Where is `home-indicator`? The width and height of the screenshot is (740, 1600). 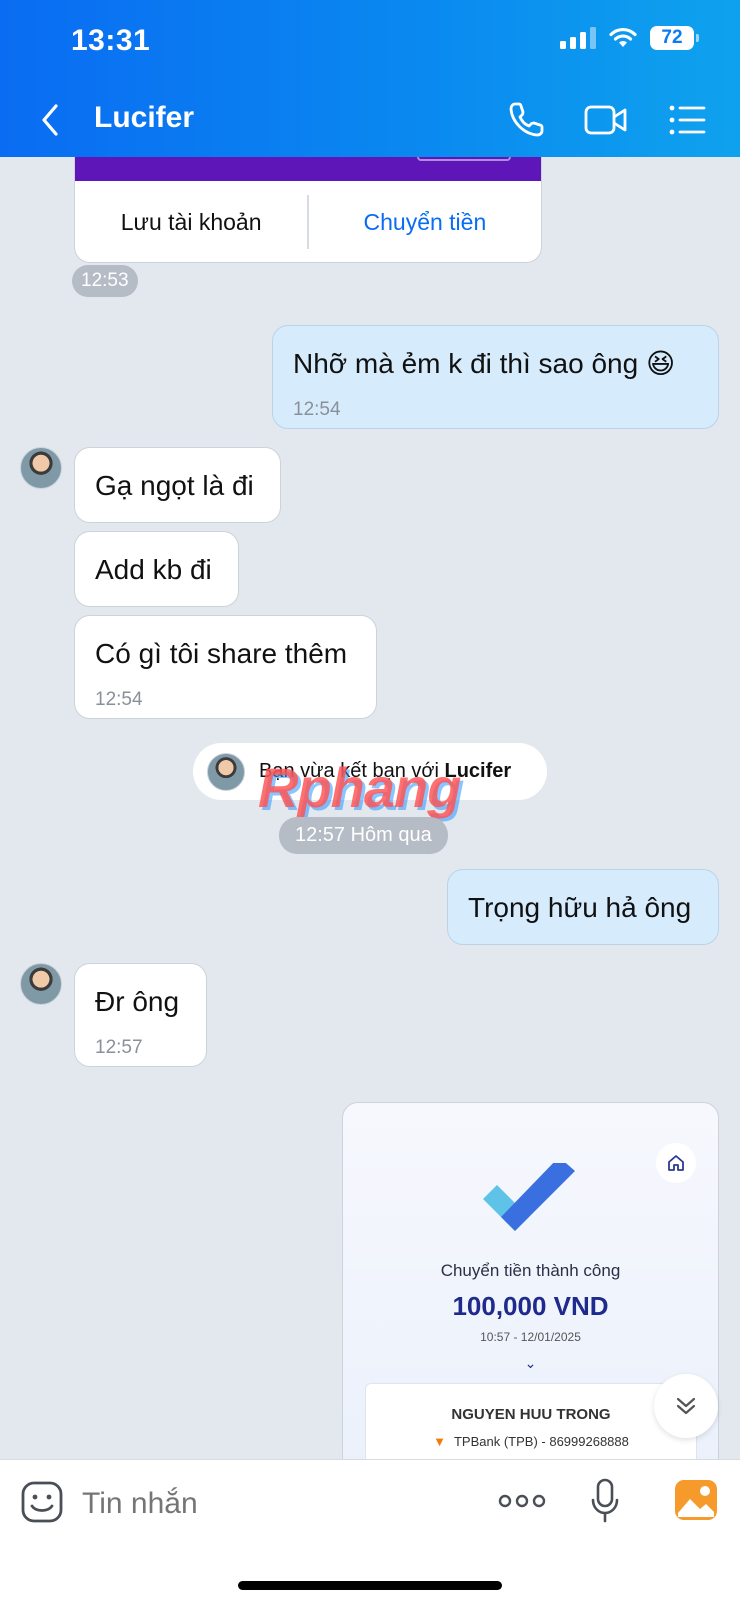 home-indicator is located at coordinates (370, 1585).